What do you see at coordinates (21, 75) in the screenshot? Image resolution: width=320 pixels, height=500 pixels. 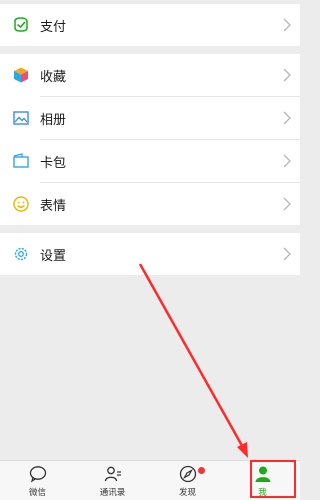 I see `cube-icon` at bounding box center [21, 75].